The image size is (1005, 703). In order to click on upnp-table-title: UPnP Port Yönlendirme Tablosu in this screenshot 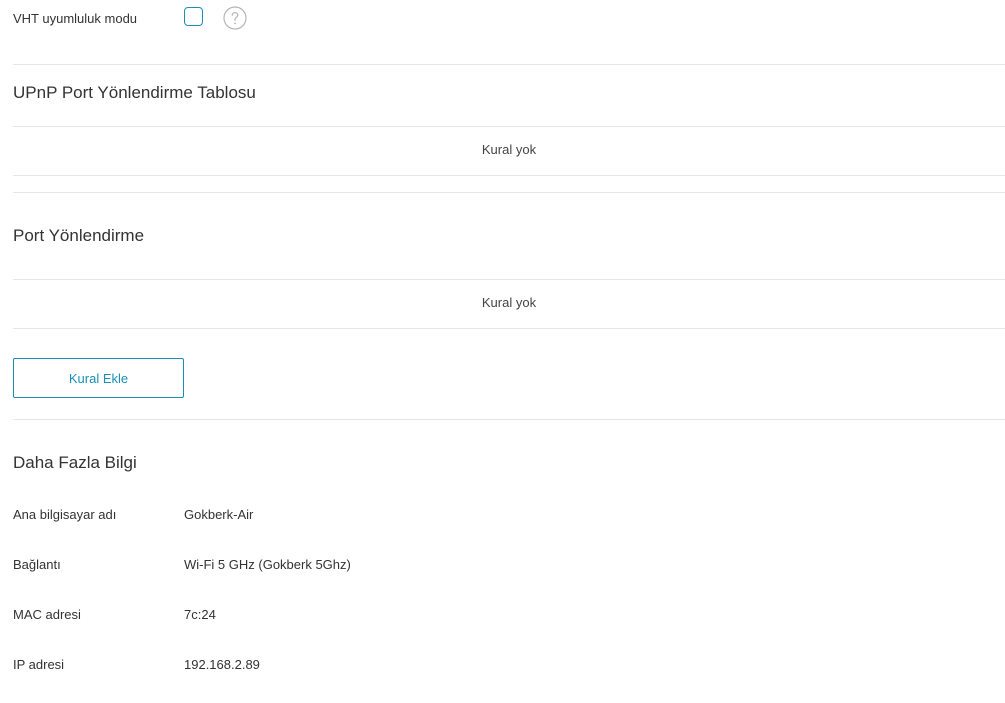, I will do `click(134, 92)`.